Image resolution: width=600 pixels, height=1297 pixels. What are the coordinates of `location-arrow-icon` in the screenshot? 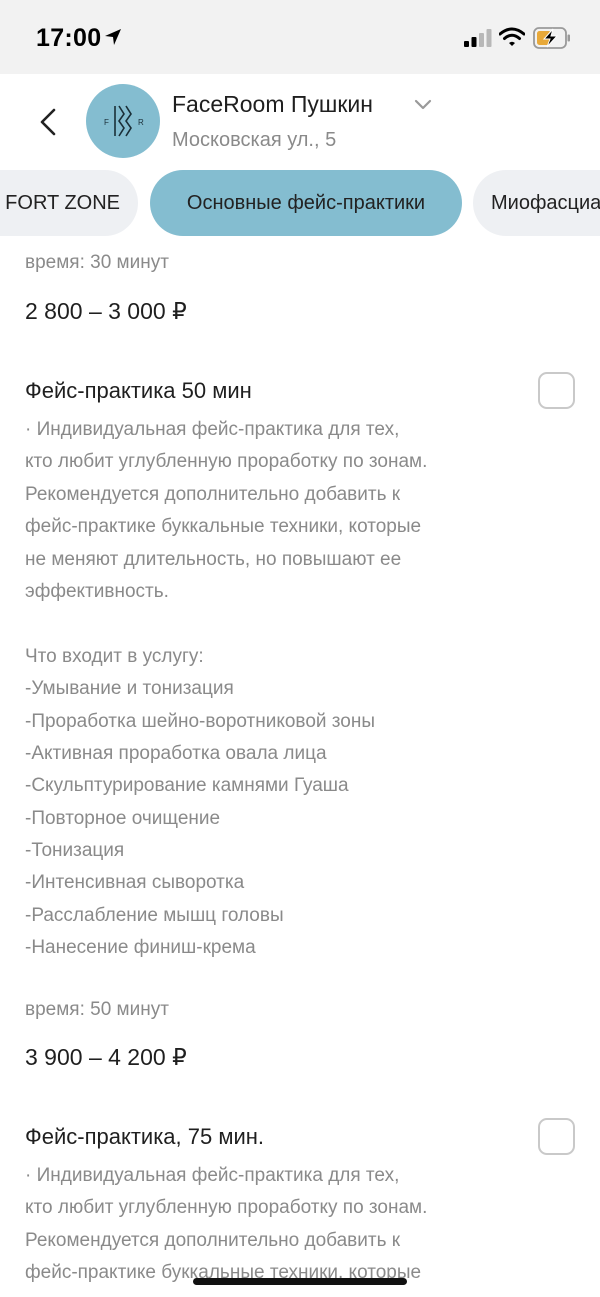 It's located at (113, 37).